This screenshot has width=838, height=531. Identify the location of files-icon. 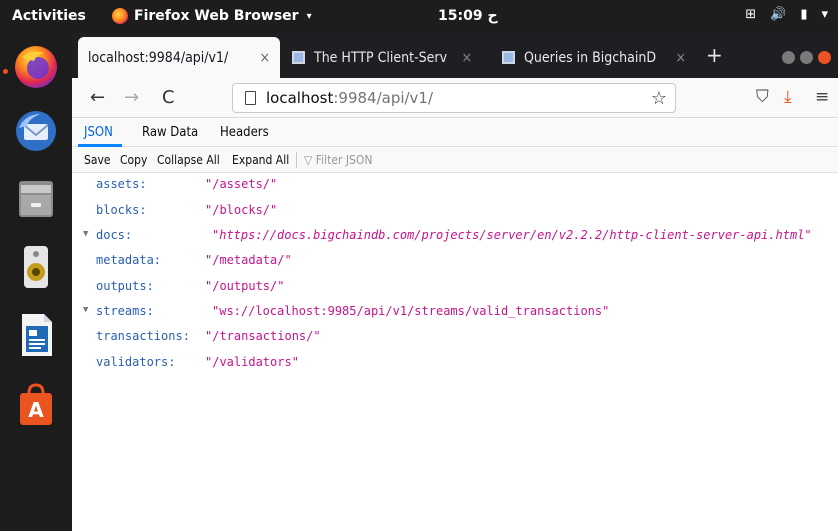
(36, 199).